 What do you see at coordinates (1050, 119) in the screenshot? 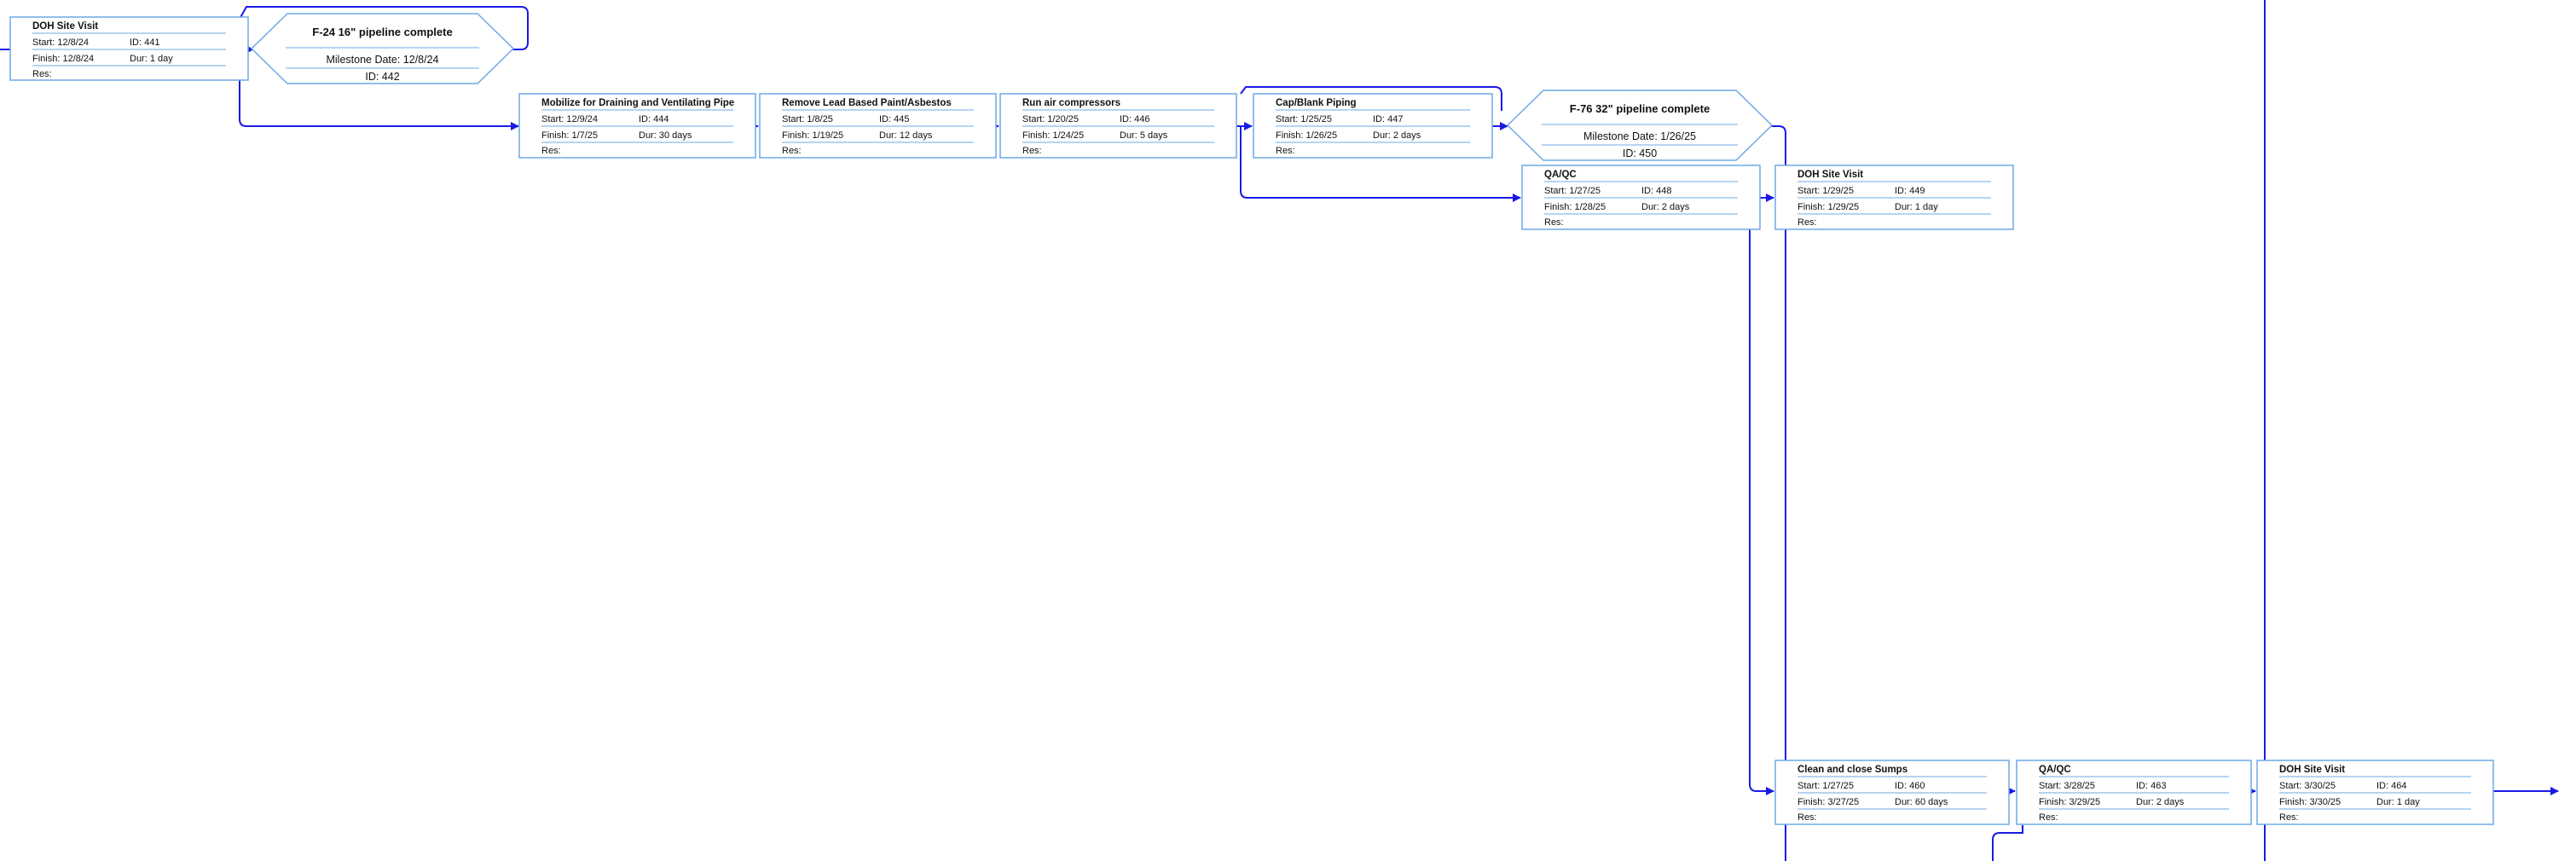
I see `task-start: Start: 1/20/25` at bounding box center [1050, 119].